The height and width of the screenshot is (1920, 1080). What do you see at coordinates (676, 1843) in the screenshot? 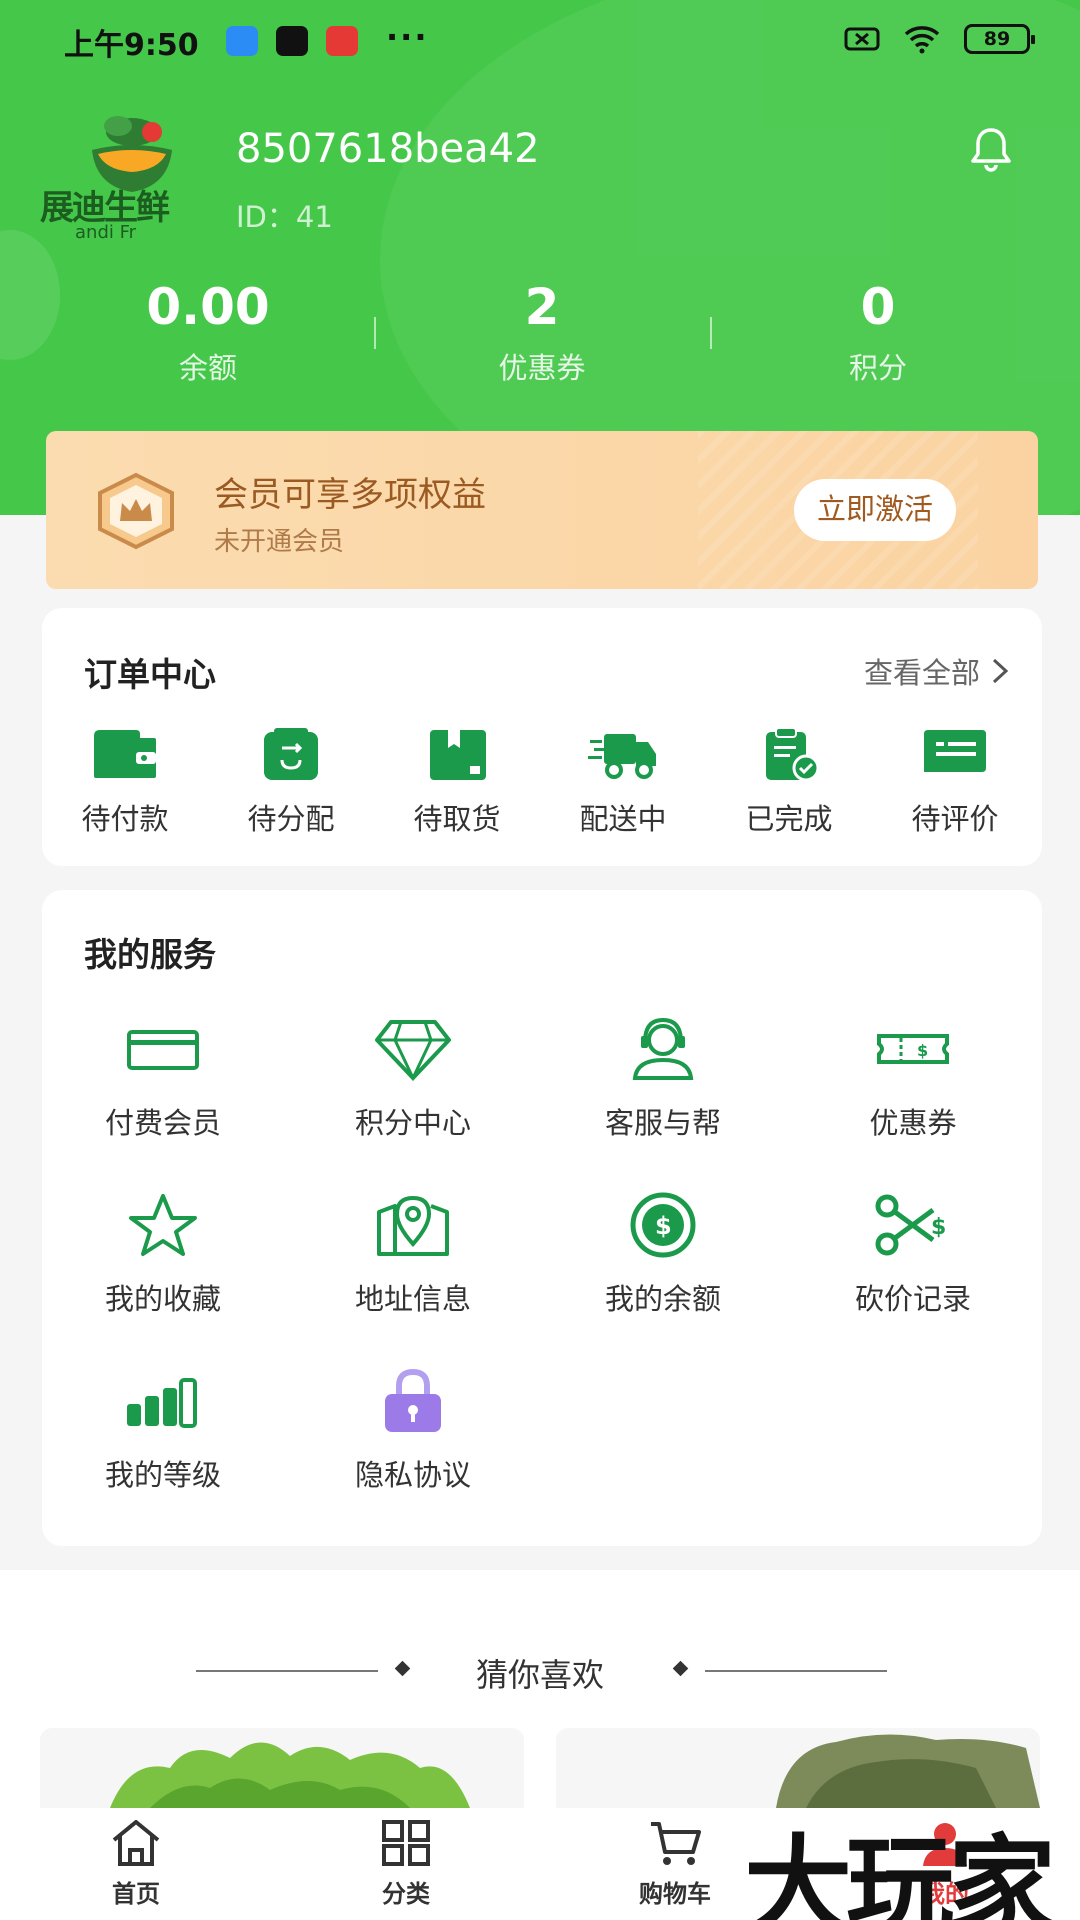
I see `cart-icon` at bounding box center [676, 1843].